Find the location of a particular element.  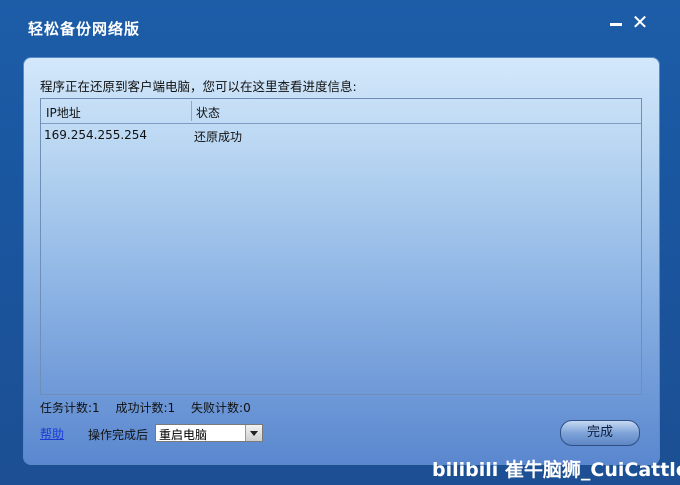

column-separator is located at coordinates (191, 111).